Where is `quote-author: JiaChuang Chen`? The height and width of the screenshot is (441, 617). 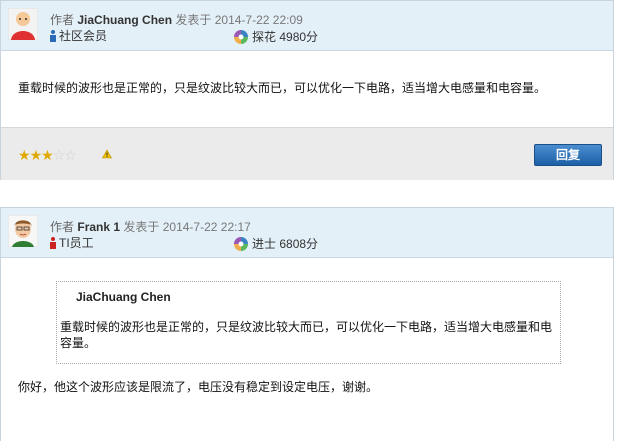 quote-author: JiaChuang Chen is located at coordinates (123, 297).